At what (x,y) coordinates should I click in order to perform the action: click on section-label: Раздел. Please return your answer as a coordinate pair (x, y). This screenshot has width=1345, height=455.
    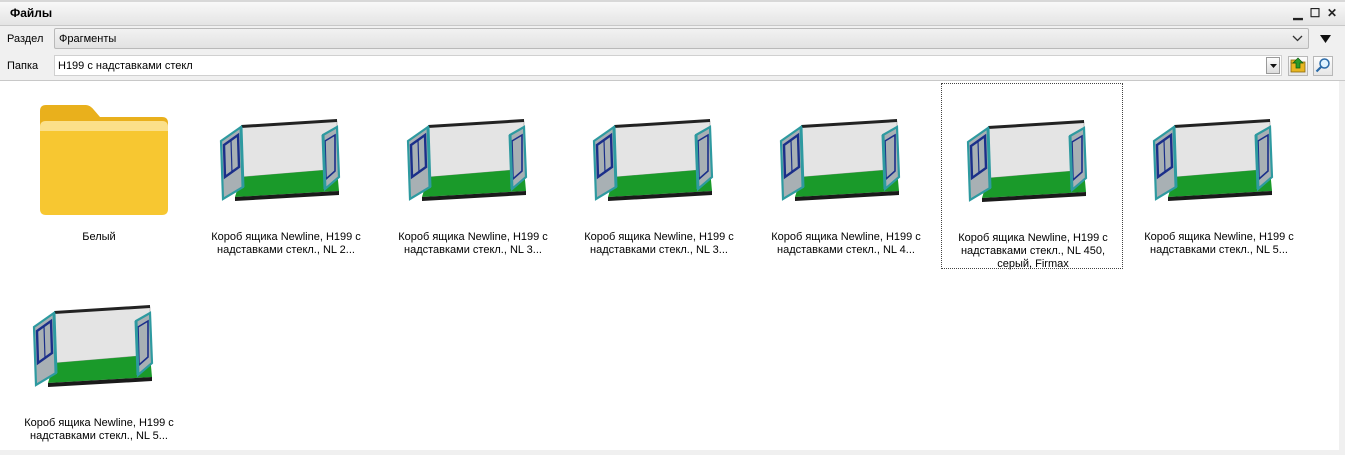
    Looking at the image, I should click on (25, 39).